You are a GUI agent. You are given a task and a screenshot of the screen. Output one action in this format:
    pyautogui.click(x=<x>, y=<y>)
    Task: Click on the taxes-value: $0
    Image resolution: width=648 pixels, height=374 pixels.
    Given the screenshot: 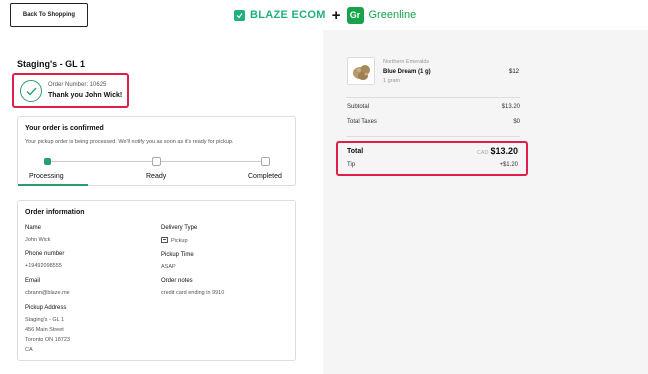 What is the action you would take?
    pyautogui.click(x=516, y=122)
    